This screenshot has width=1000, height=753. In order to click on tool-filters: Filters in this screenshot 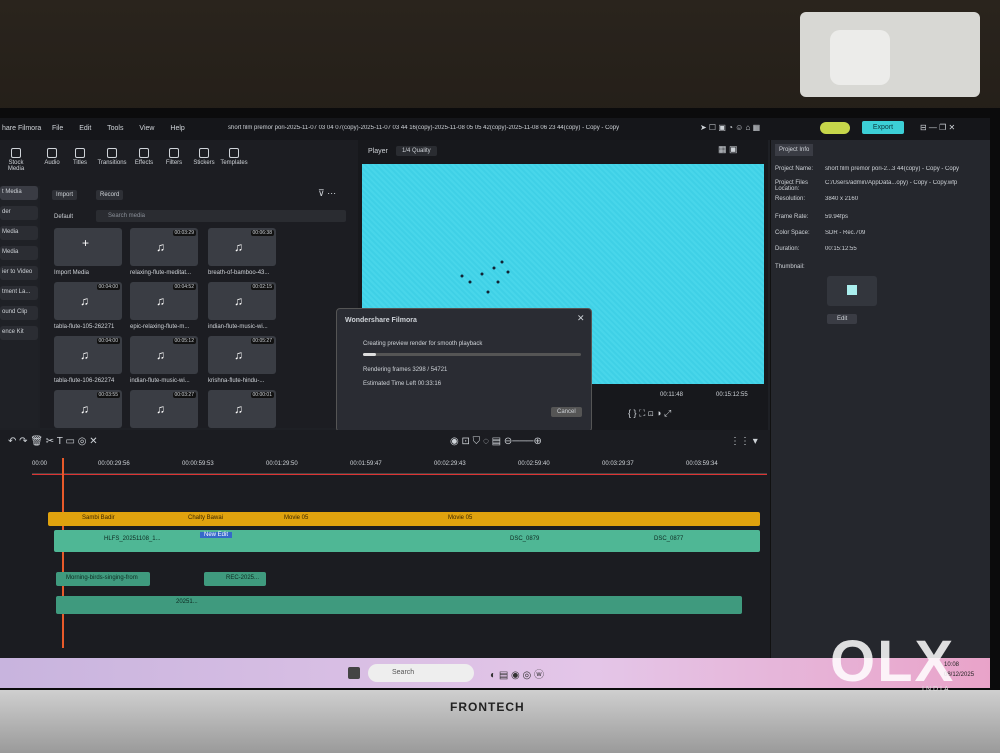, I will do `click(174, 157)`.